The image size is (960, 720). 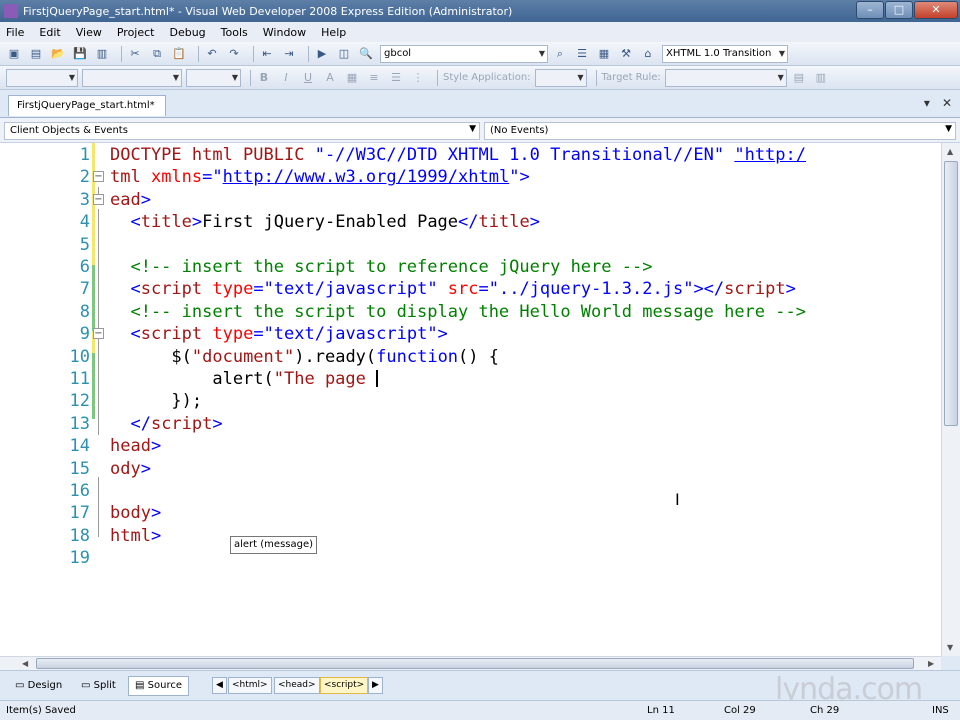 What do you see at coordinates (284, 32) in the screenshot?
I see `menu-window: Window` at bounding box center [284, 32].